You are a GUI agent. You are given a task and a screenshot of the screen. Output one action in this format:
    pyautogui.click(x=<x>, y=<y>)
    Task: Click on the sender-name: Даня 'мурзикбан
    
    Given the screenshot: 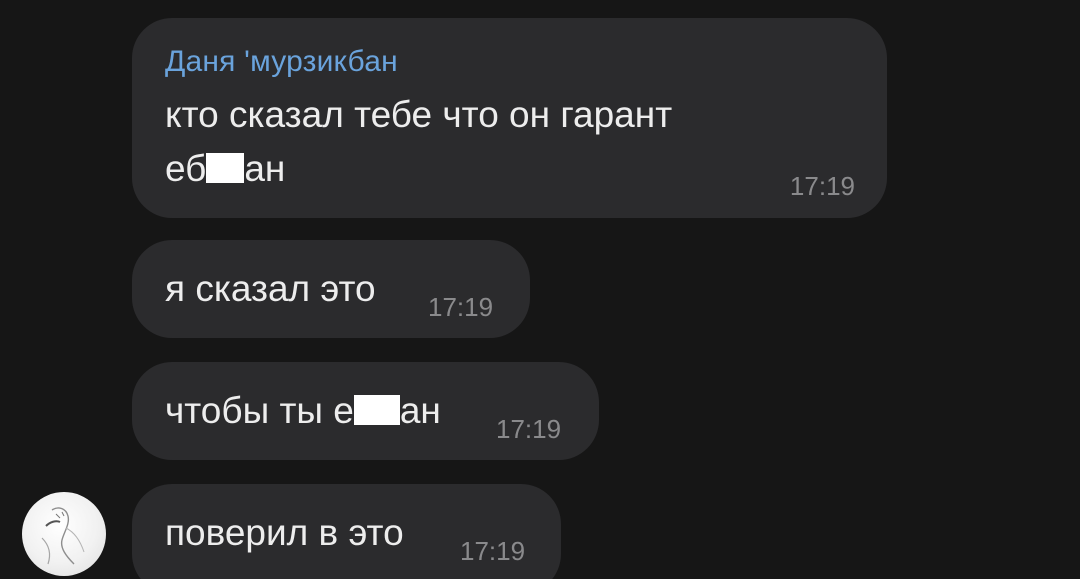 What is the action you would take?
    pyautogui.click(x=281, y=62)
    